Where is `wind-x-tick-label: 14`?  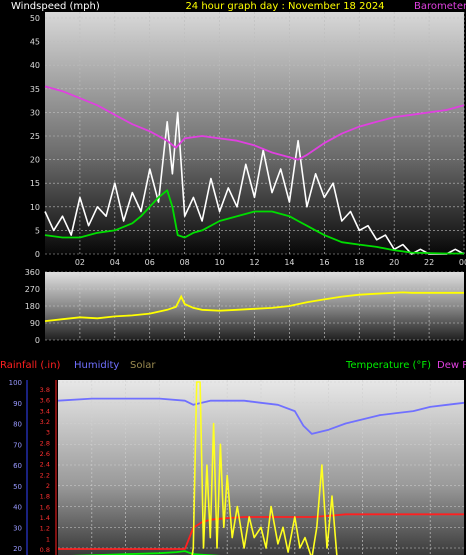
wind-x-tick-label: 14 is located at coordinates (289, 262).